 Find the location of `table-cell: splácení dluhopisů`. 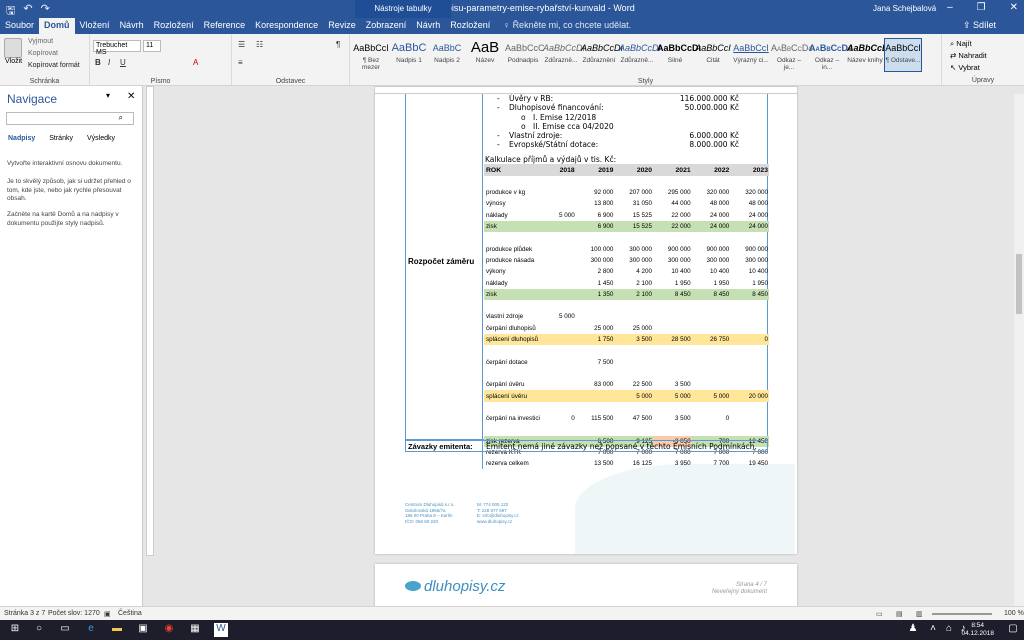

table-cell: splácení dluhopisů is located at coordinates (516, 339).